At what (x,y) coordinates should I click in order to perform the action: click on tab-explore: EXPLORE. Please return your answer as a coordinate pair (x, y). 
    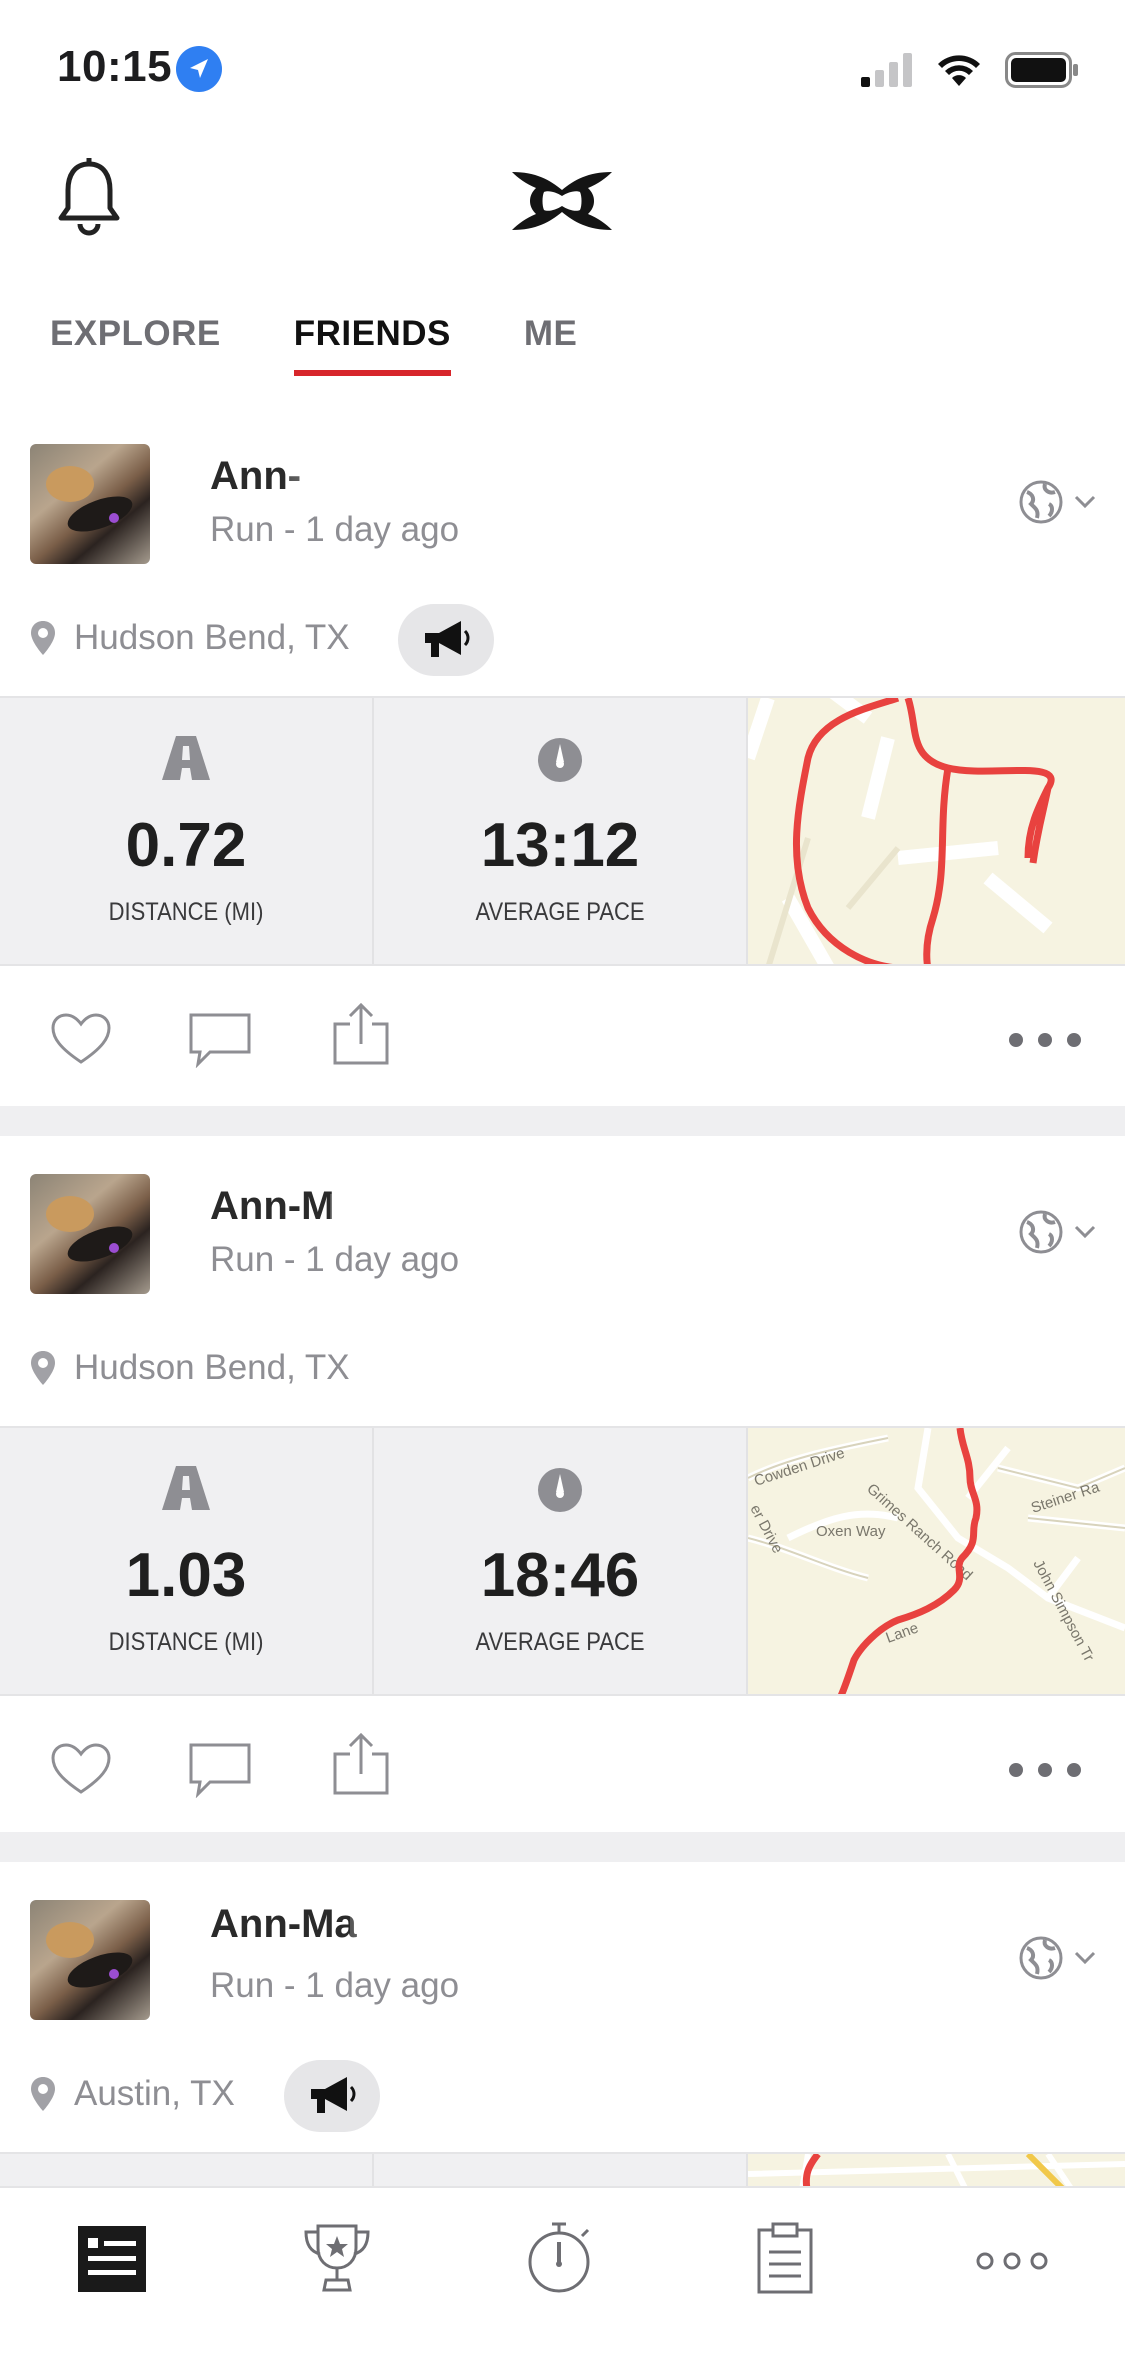
    Looking at the image, I should click on (135, 334).